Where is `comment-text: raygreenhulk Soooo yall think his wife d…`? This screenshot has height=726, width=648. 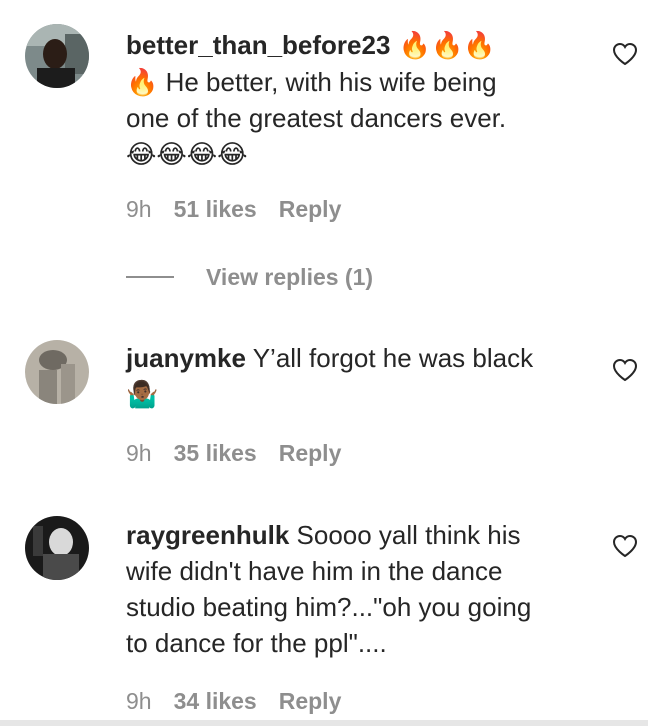 comment-text: raygreenhulk Soooo yall think his wife d… is located at coordinates (359, 589).